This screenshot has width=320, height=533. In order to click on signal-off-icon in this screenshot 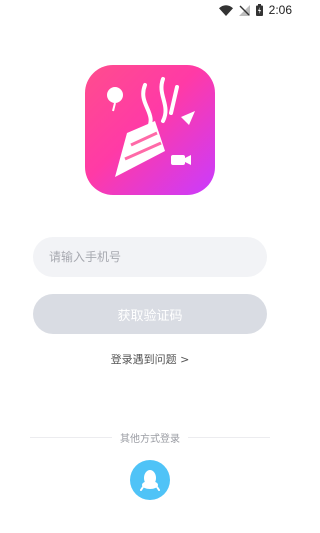, I will do `click(244, 10)`.